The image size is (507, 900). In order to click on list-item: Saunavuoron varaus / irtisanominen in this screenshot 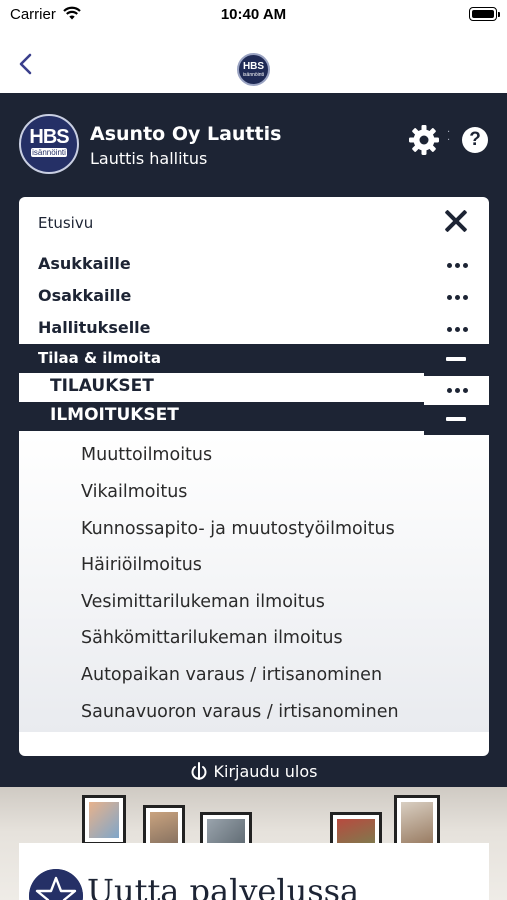, I will do `click(240, 712)`.